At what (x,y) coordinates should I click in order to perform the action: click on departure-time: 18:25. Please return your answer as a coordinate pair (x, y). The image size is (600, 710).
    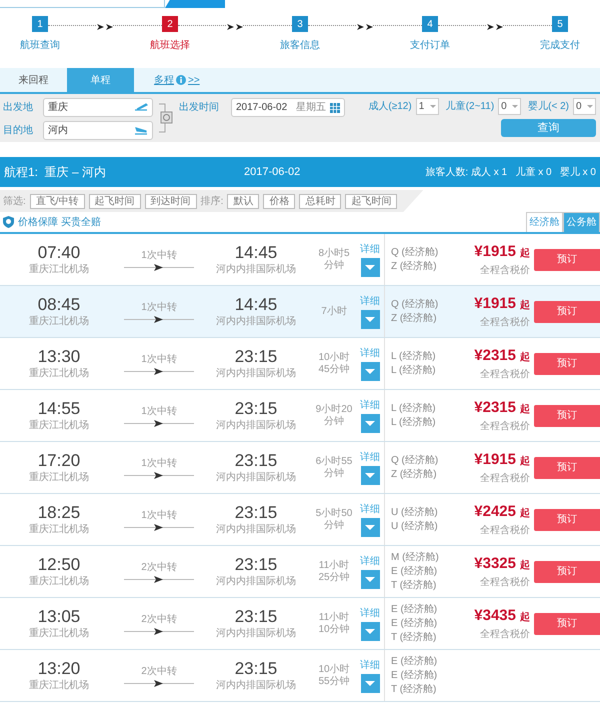
    Looking at the image, I should click on (59, 512).